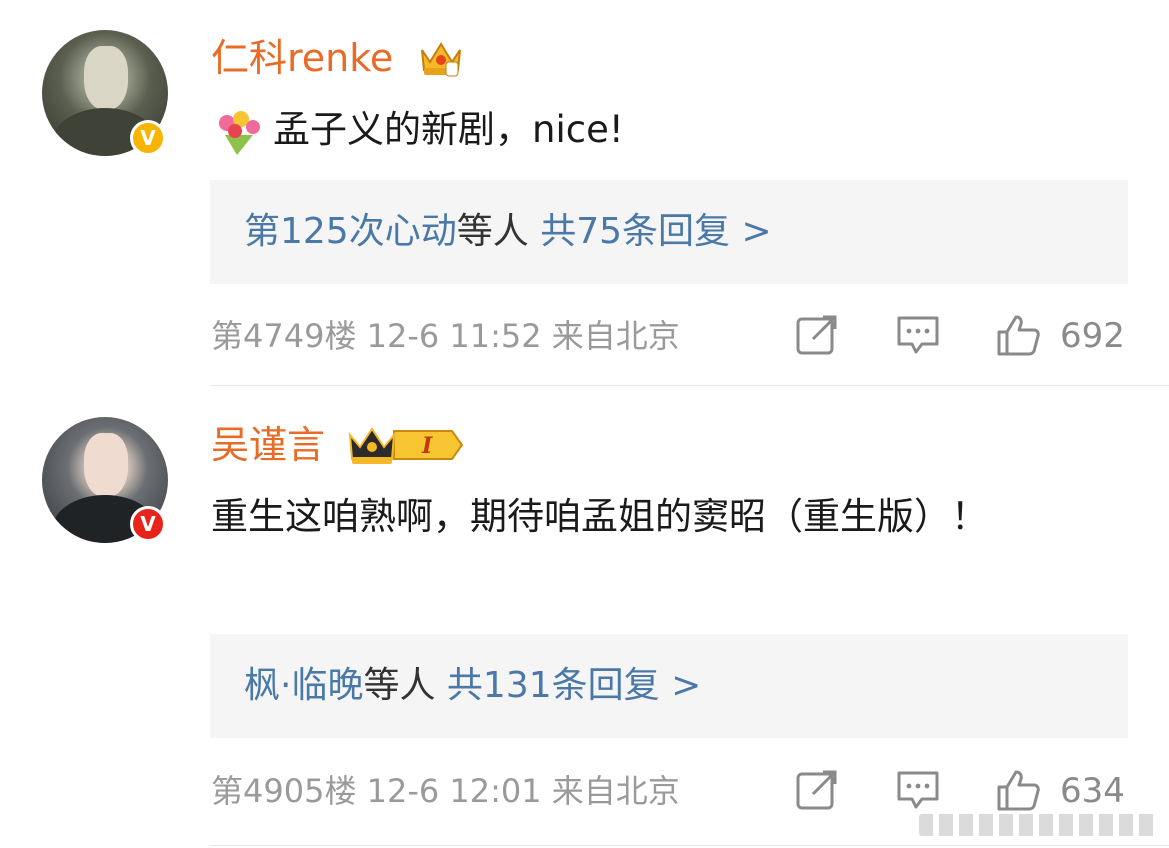 The image size is (1169, 848). What do you see at coordinates (268, 445) in the screenshot?
I see `username: 吴谨言` at bounding box center [268, 445].